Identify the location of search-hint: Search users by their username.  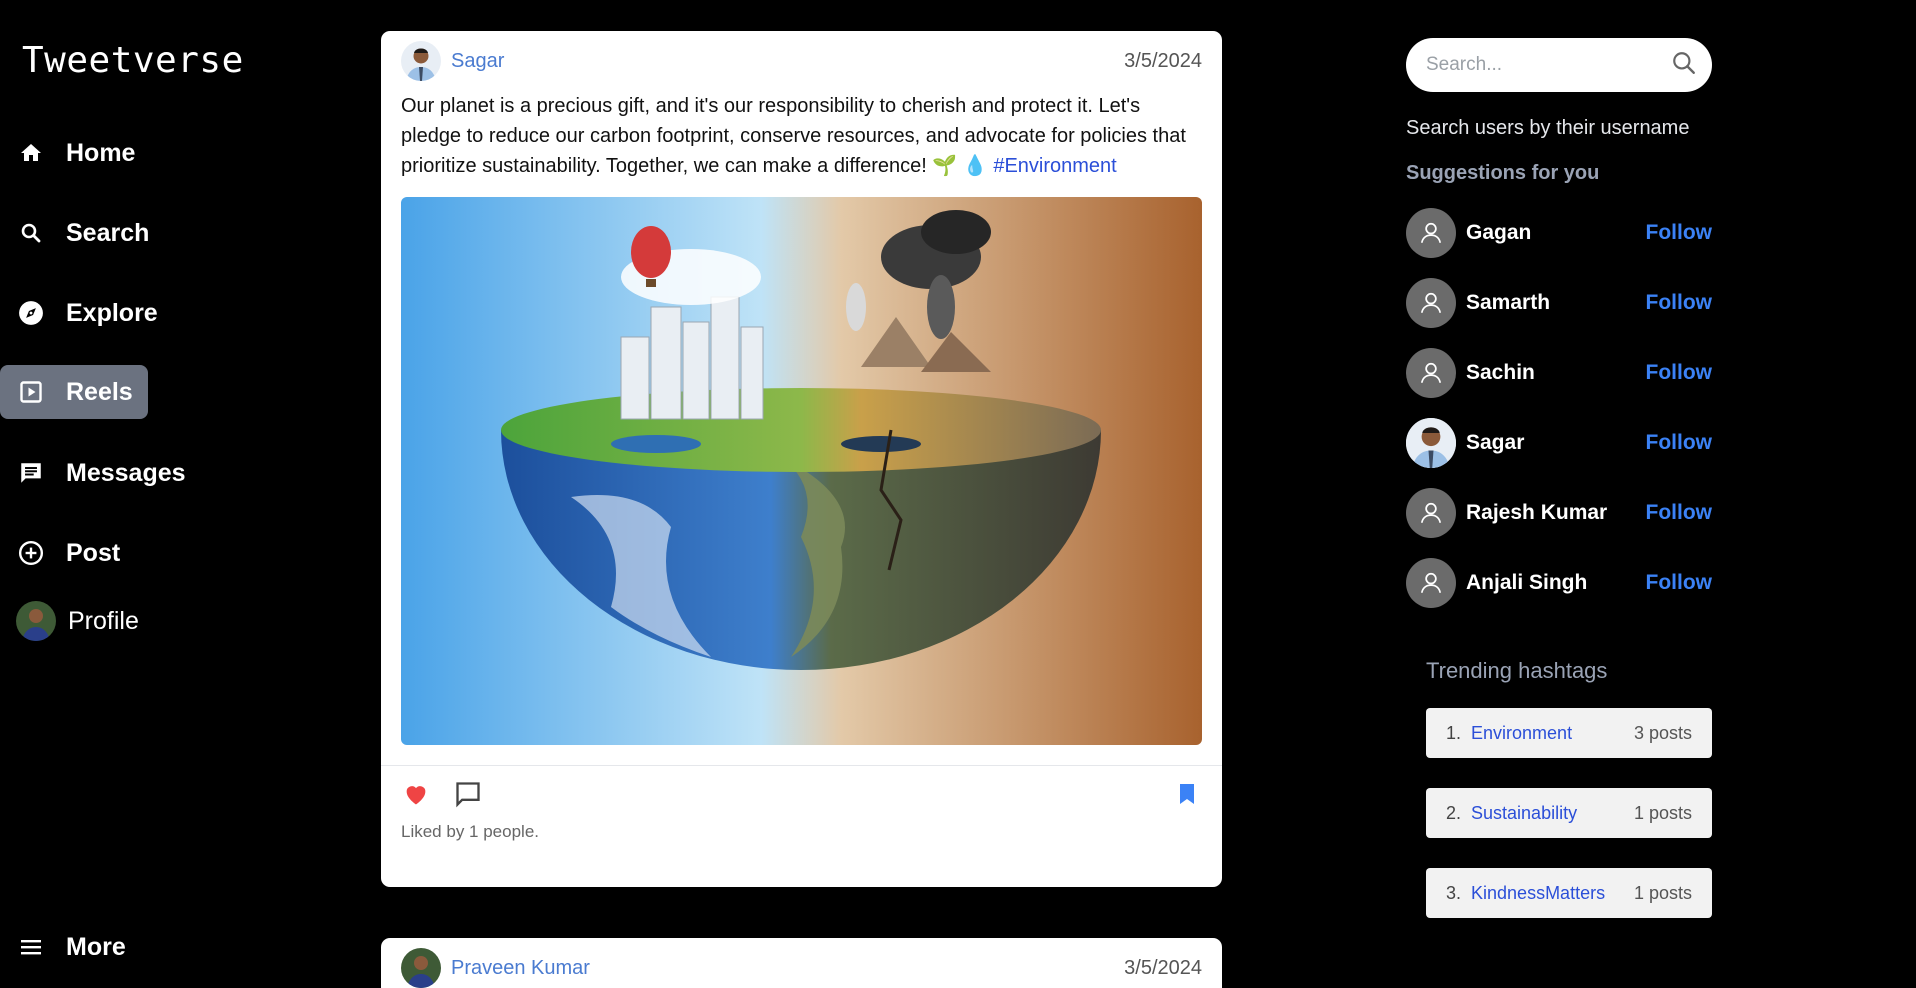
(1548, 128).